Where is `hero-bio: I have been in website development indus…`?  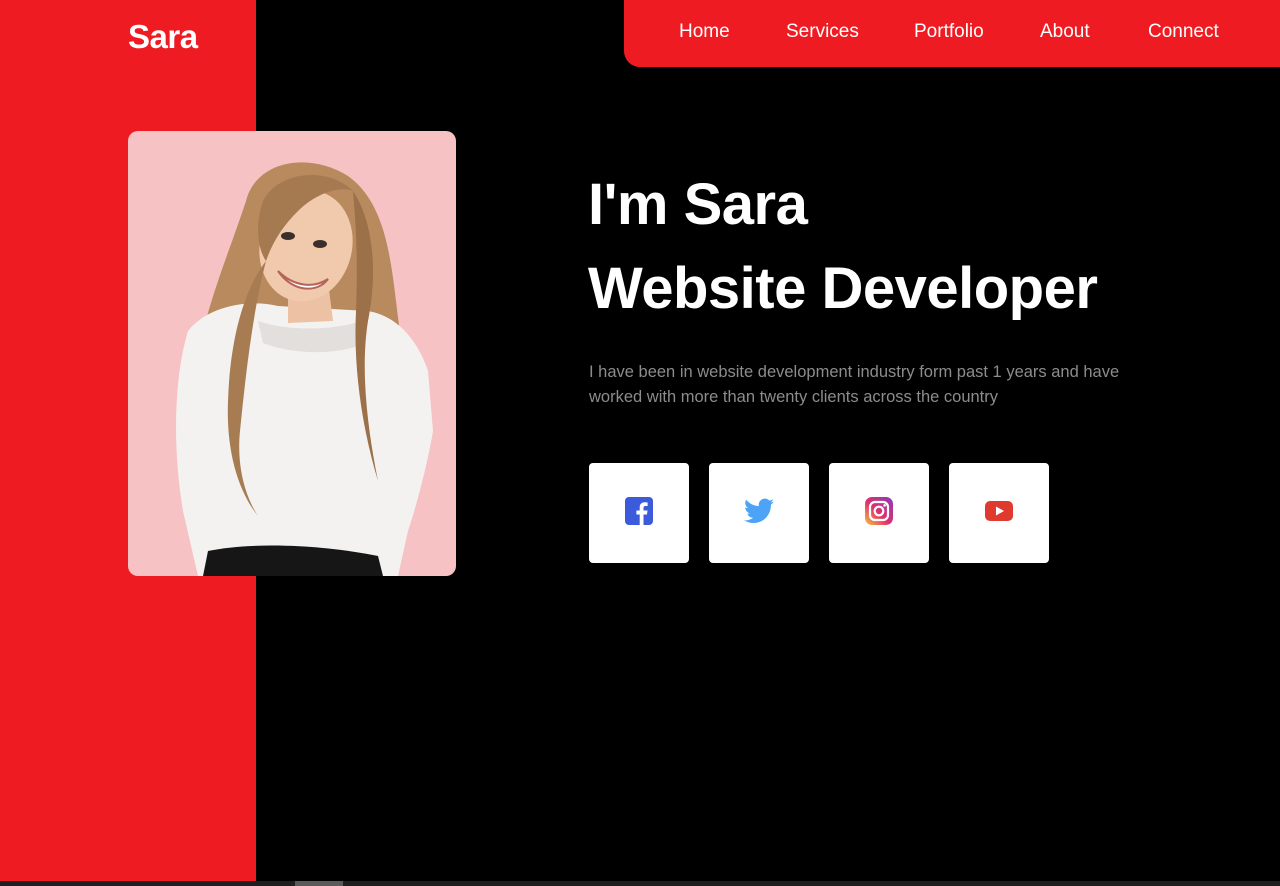 hero-bio: I have been in website development indus… is located at coordinates (854, 384).